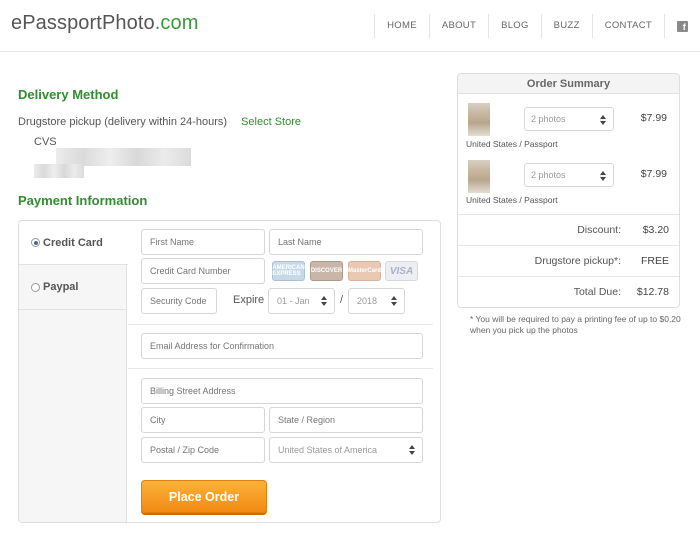  Describe the element at coordinates (68, 94) in the screenshot. I see `delivery-title: Delivery Method` at that location.